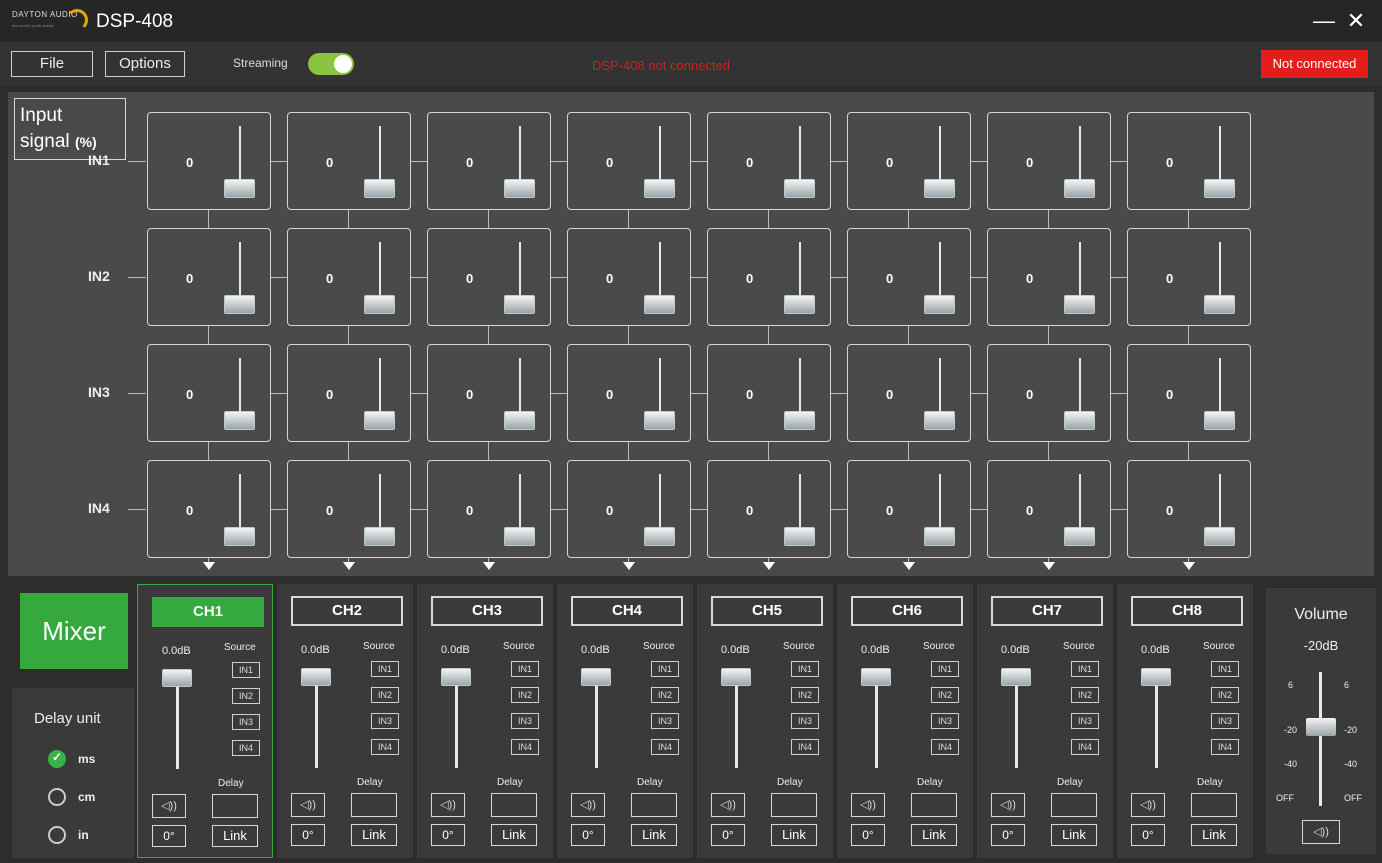 The width and height of the screenshot is (1382, 863). What do you see at coordinates (1189, 509) in the screenshot?
I see `mix-cell-in4-ch8: 0` at bounding box center [1189, 509].